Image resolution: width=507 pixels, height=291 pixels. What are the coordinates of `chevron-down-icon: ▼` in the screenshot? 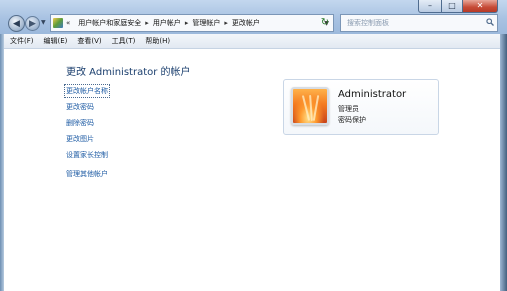 It's located at (43, 22).